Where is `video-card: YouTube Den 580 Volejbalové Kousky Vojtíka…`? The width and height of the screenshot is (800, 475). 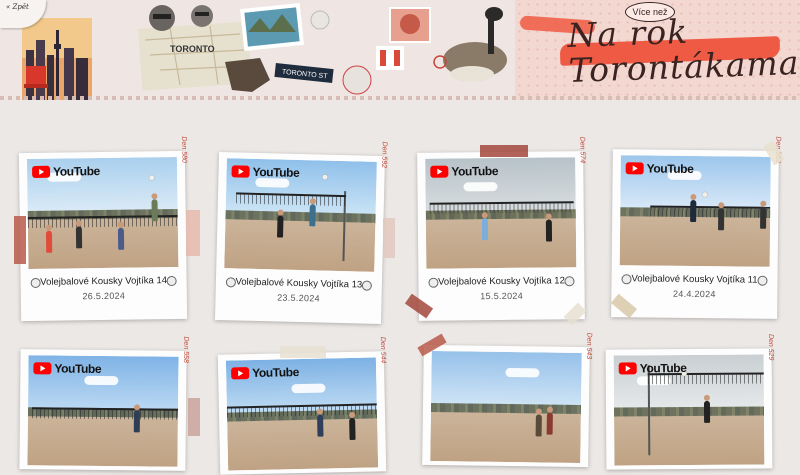 video-card: YouTube Den 580 Volejbalové Kousky Vojtíka… is located at coordinates (103, 229).